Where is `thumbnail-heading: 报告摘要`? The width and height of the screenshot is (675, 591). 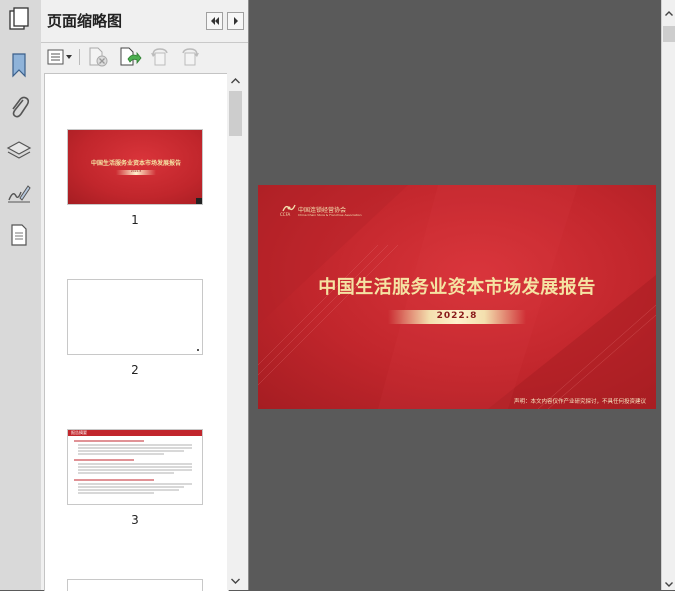
thumbnail-heading: 报告摘要 is located at coordinates (79, 432).